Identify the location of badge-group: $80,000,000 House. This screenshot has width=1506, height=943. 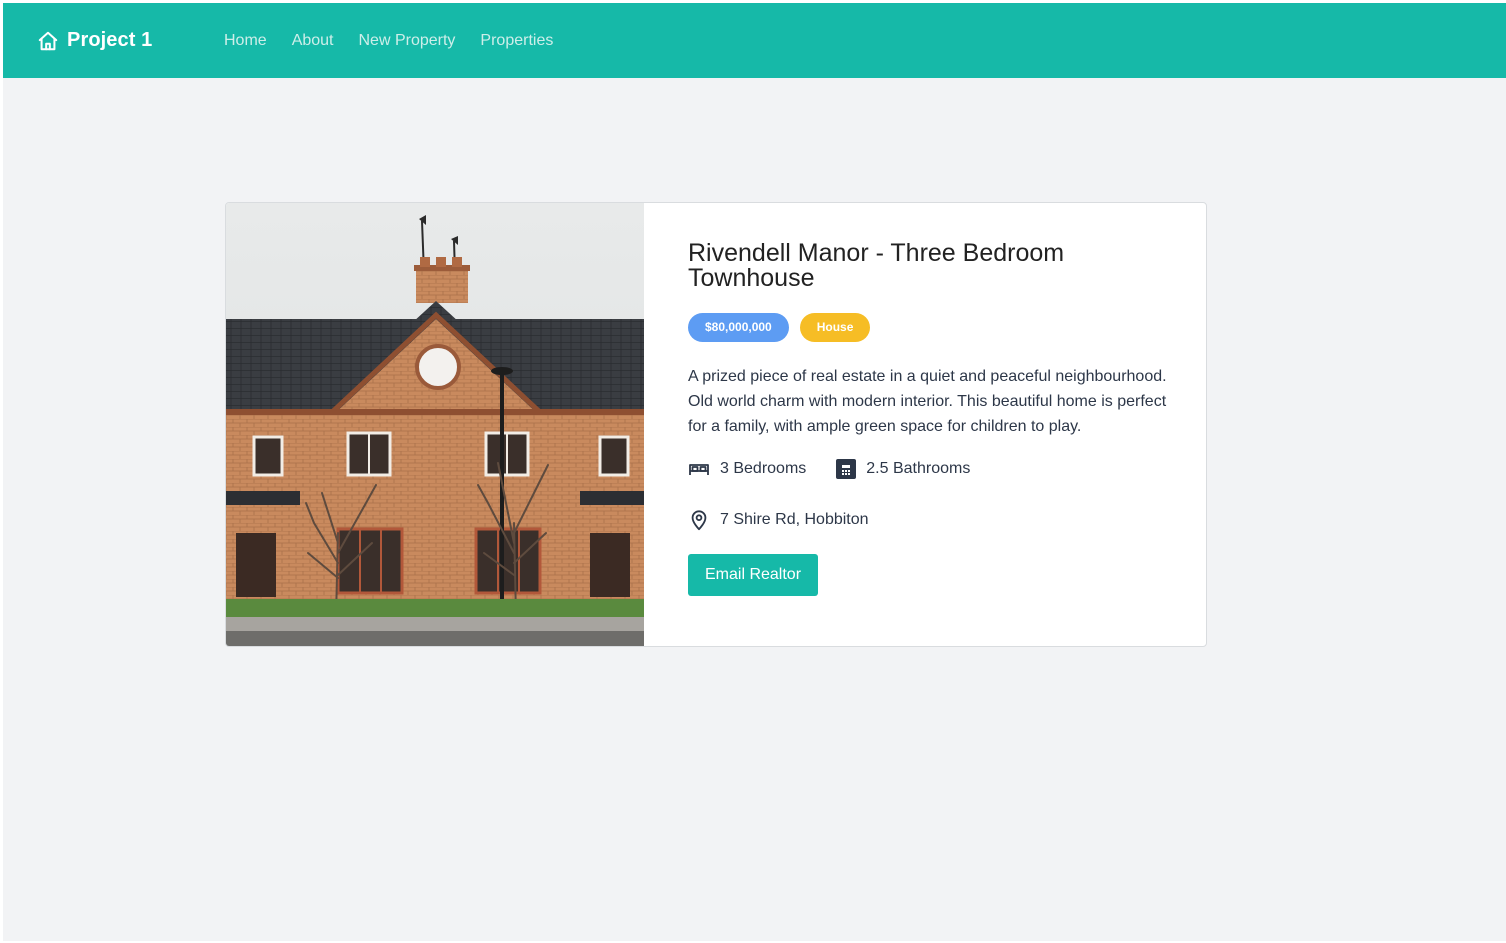
(928, 327).